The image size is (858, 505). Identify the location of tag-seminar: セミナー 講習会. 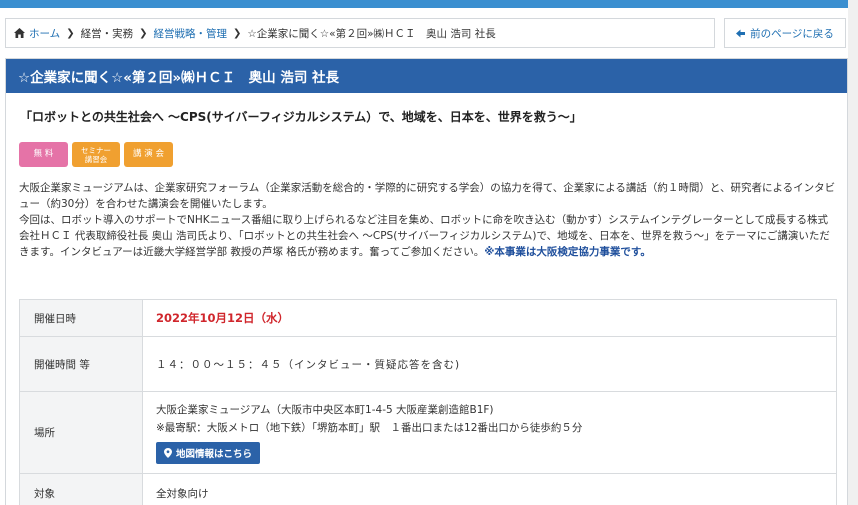
(96, 154).